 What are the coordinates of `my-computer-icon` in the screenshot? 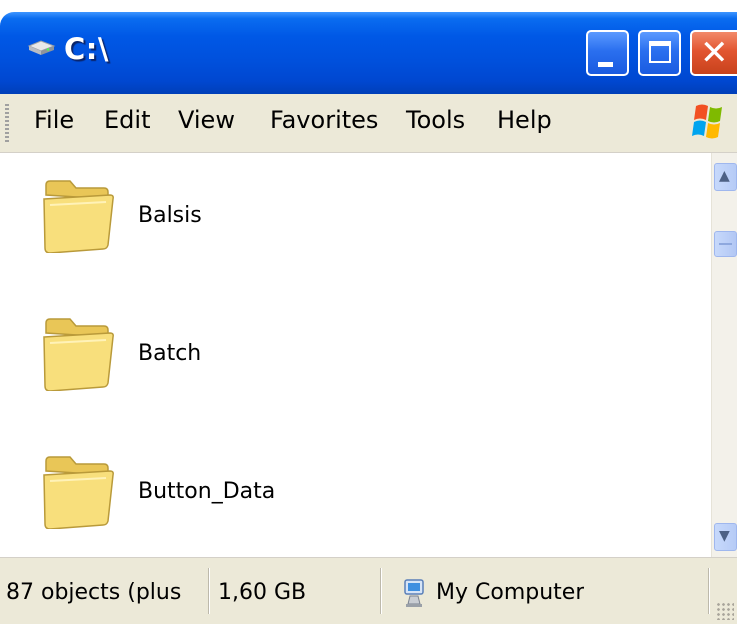 It's located at (414, 593).